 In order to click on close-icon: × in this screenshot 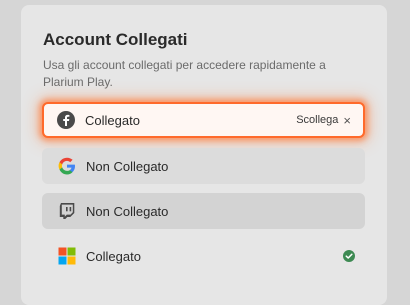, I will do `click(347, 120)`.